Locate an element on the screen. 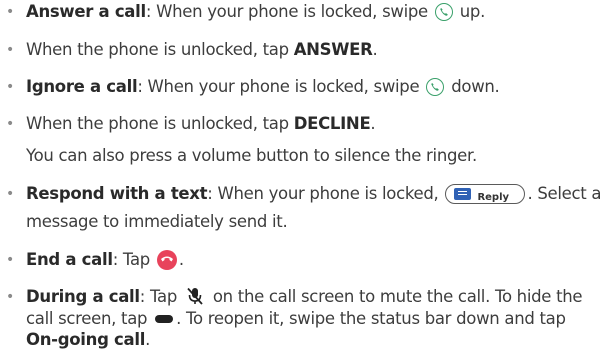 This screenshot has width=609, height=350. phone-decline-icon is located at coordinates (435, 86).